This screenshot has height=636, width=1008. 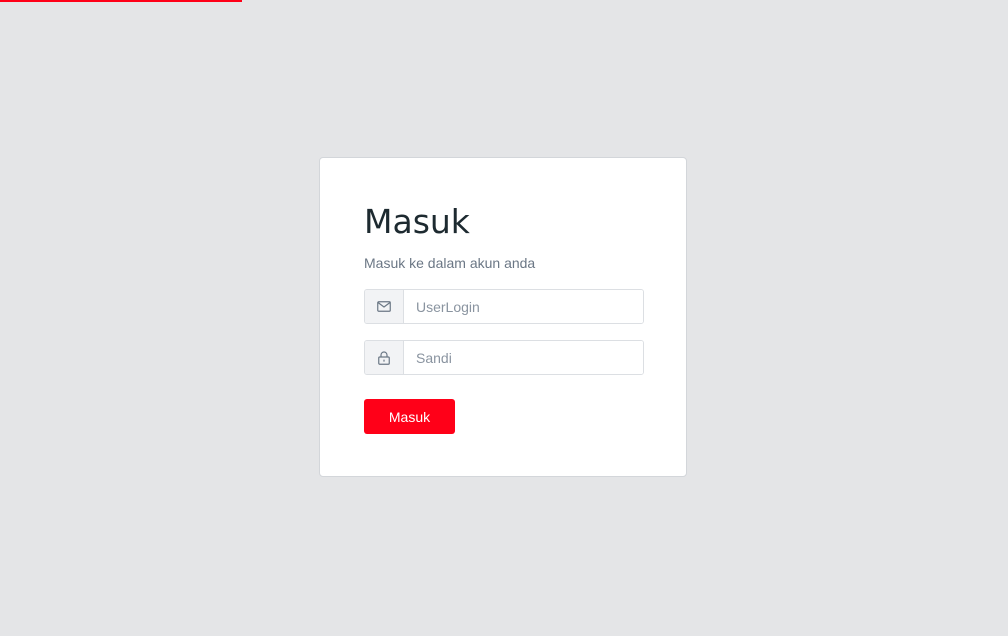 I want to click on password-input-group, so click(x=504, y=357).